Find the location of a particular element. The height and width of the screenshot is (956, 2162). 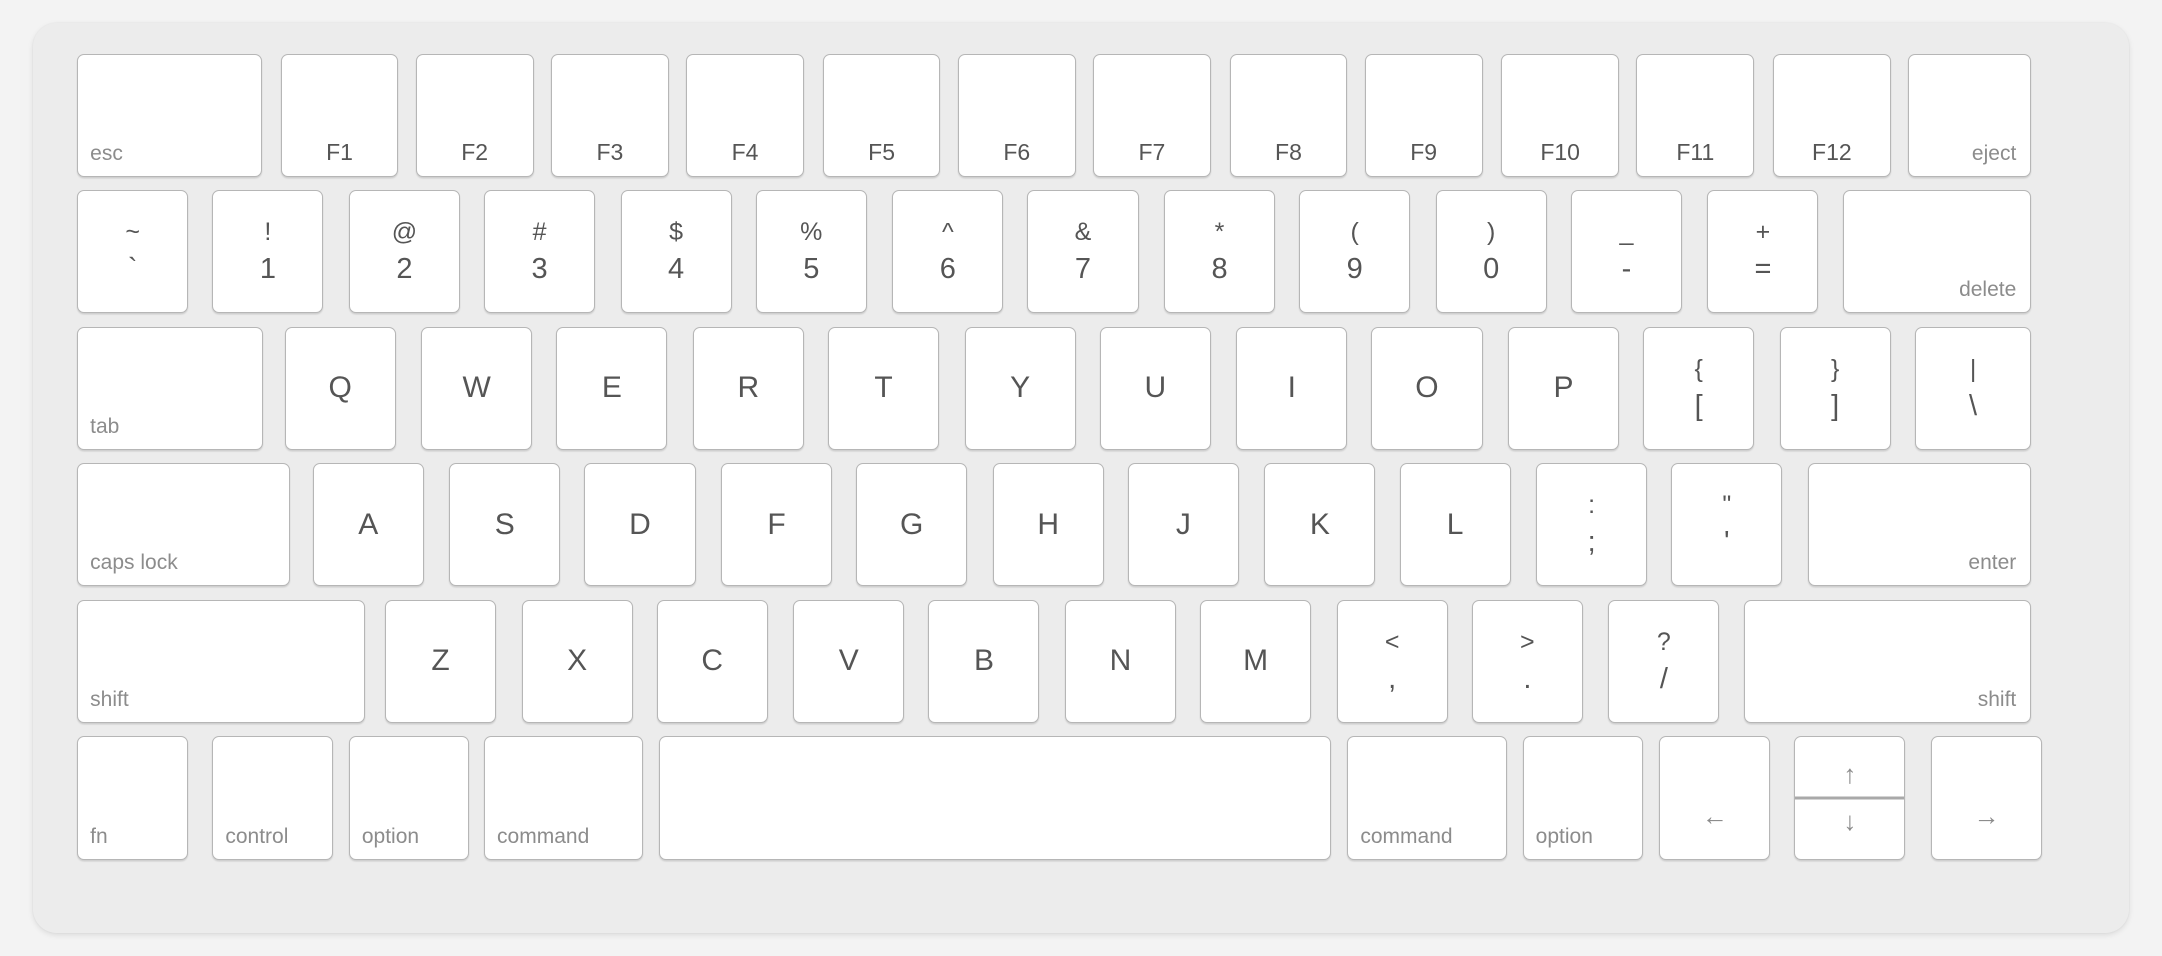

key-lower-glyph: 3 is located at coordinates (539, 269).